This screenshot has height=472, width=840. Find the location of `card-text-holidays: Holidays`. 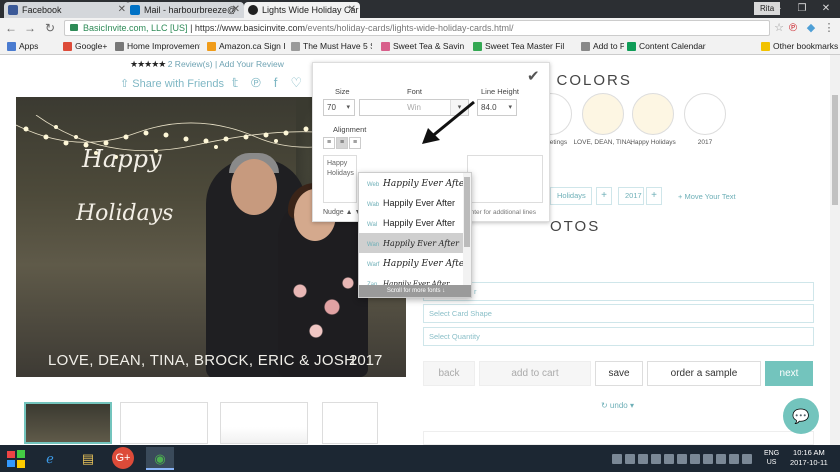

card-text-holidays: Holidays is located at coordinates (124, 213).